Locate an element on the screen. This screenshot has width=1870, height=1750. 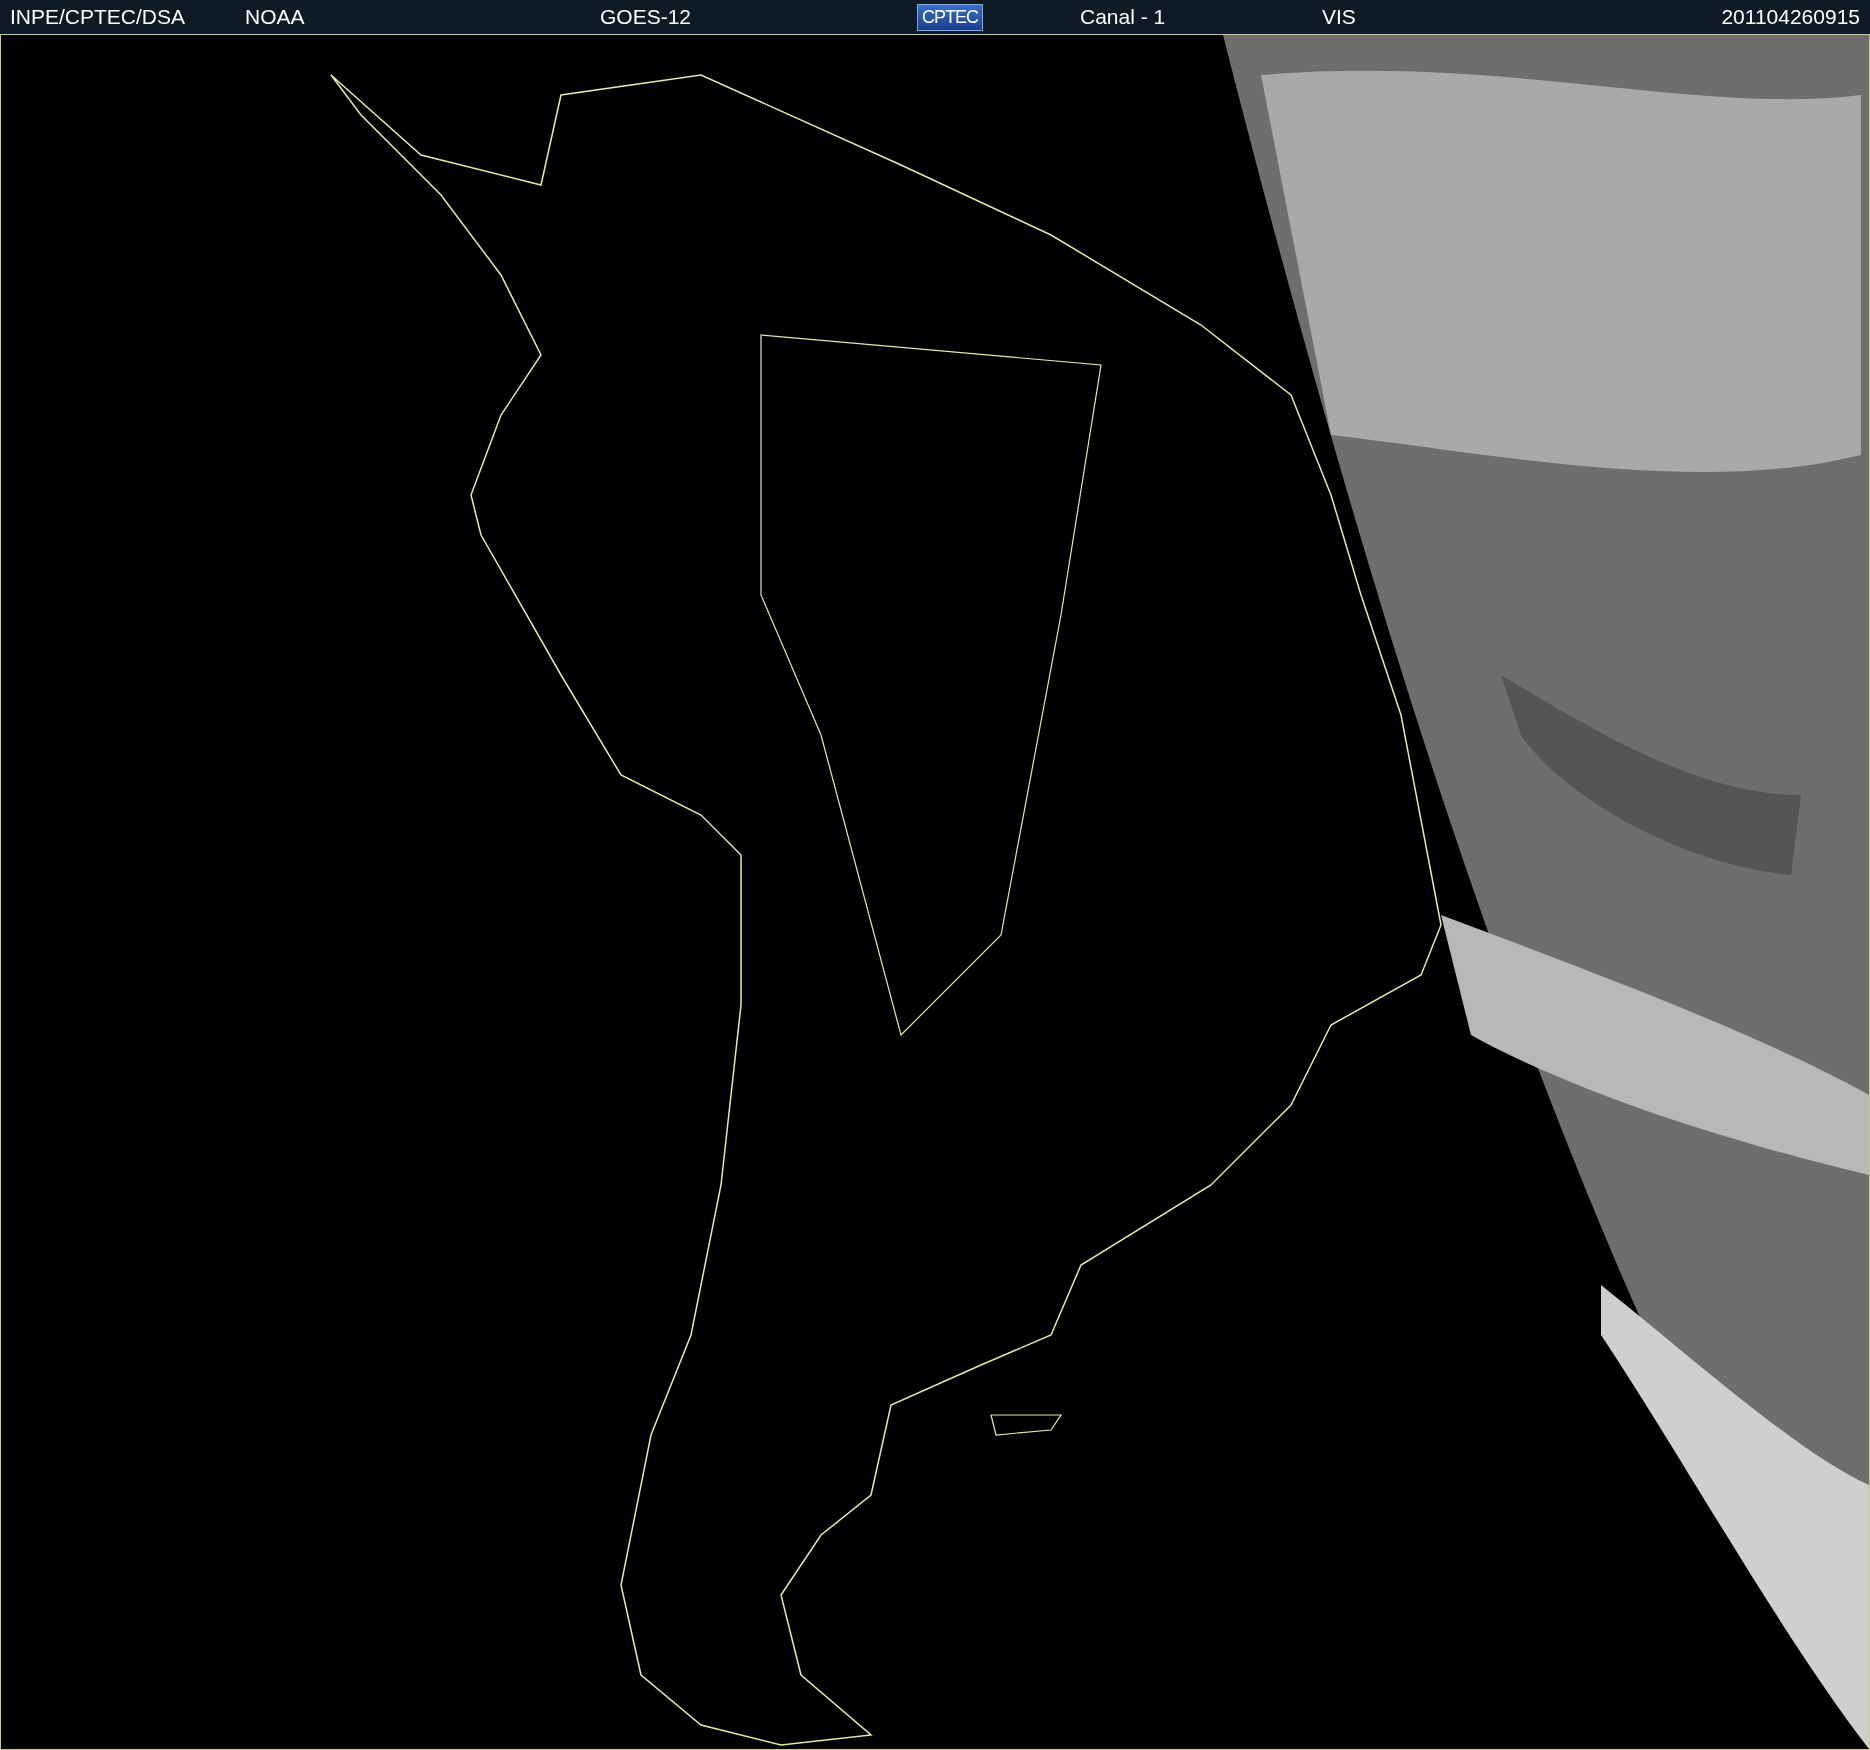
header-label: 201104260915 is located at coordinates (1790, 17).